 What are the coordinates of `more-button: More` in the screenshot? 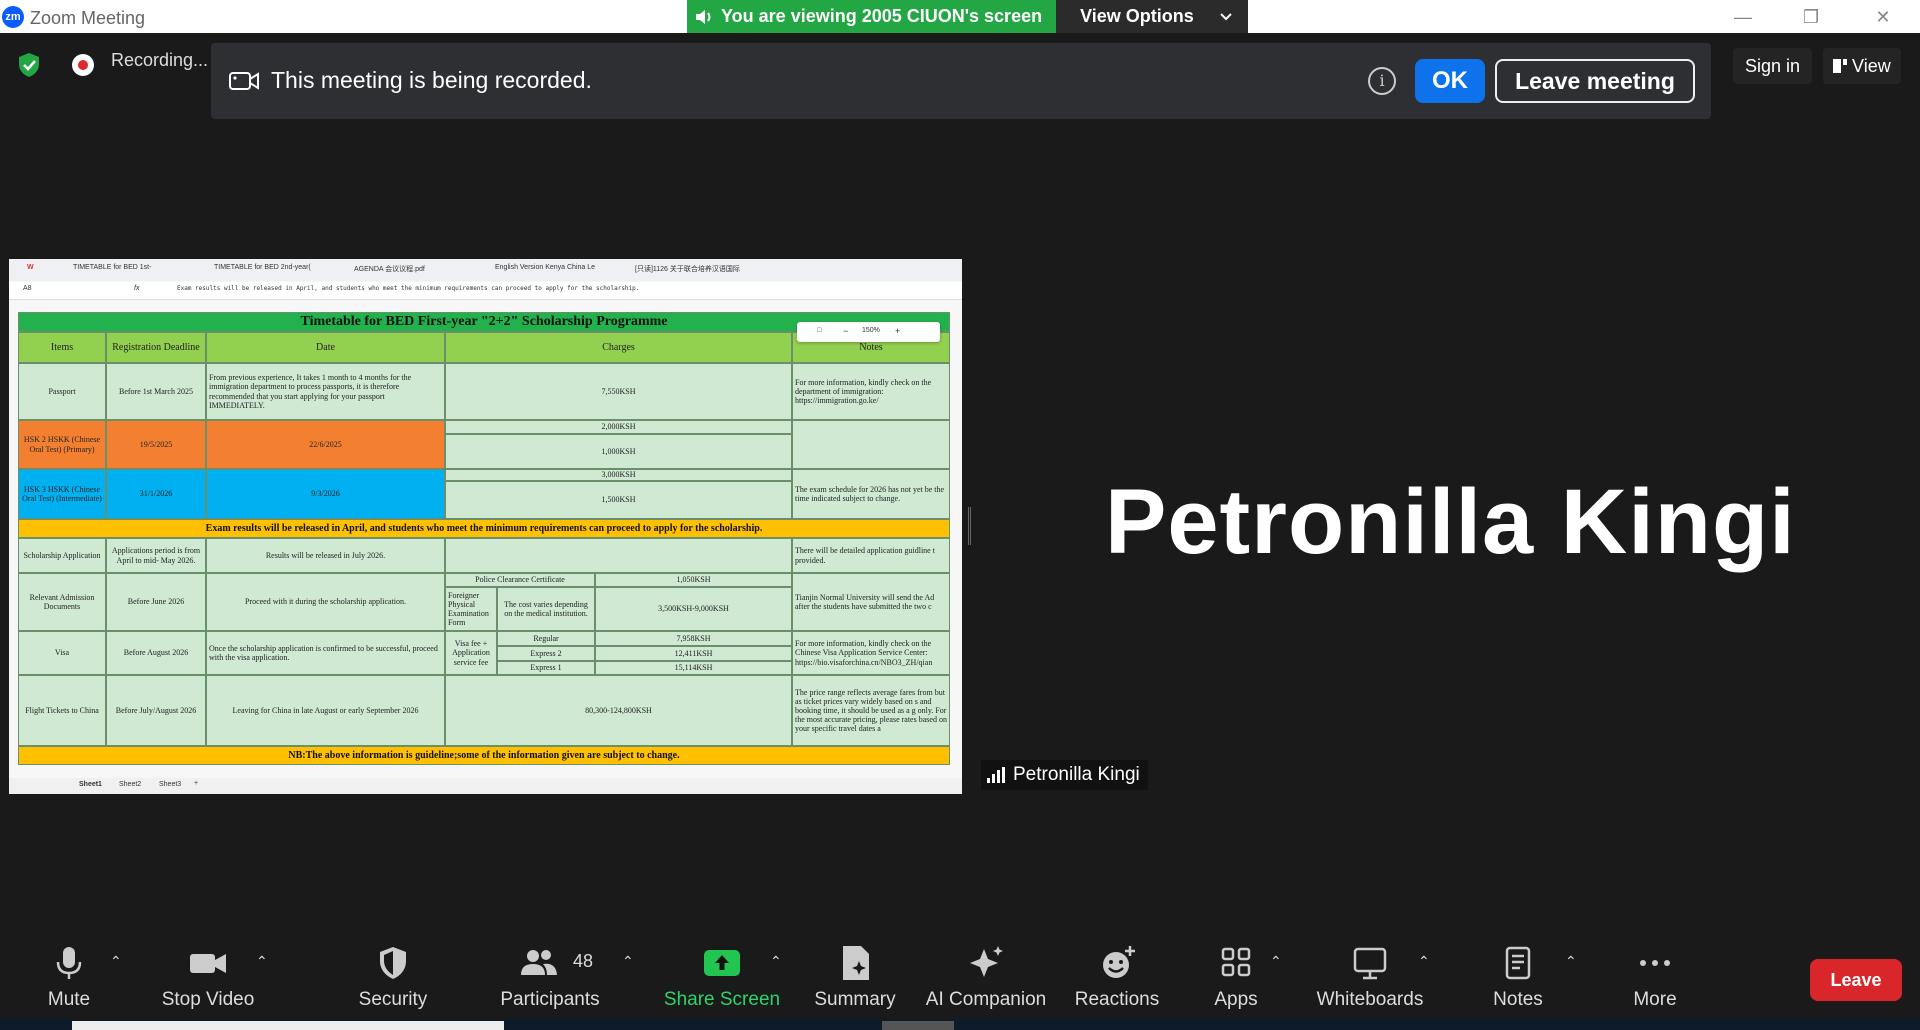 It's located at (1655, 975).